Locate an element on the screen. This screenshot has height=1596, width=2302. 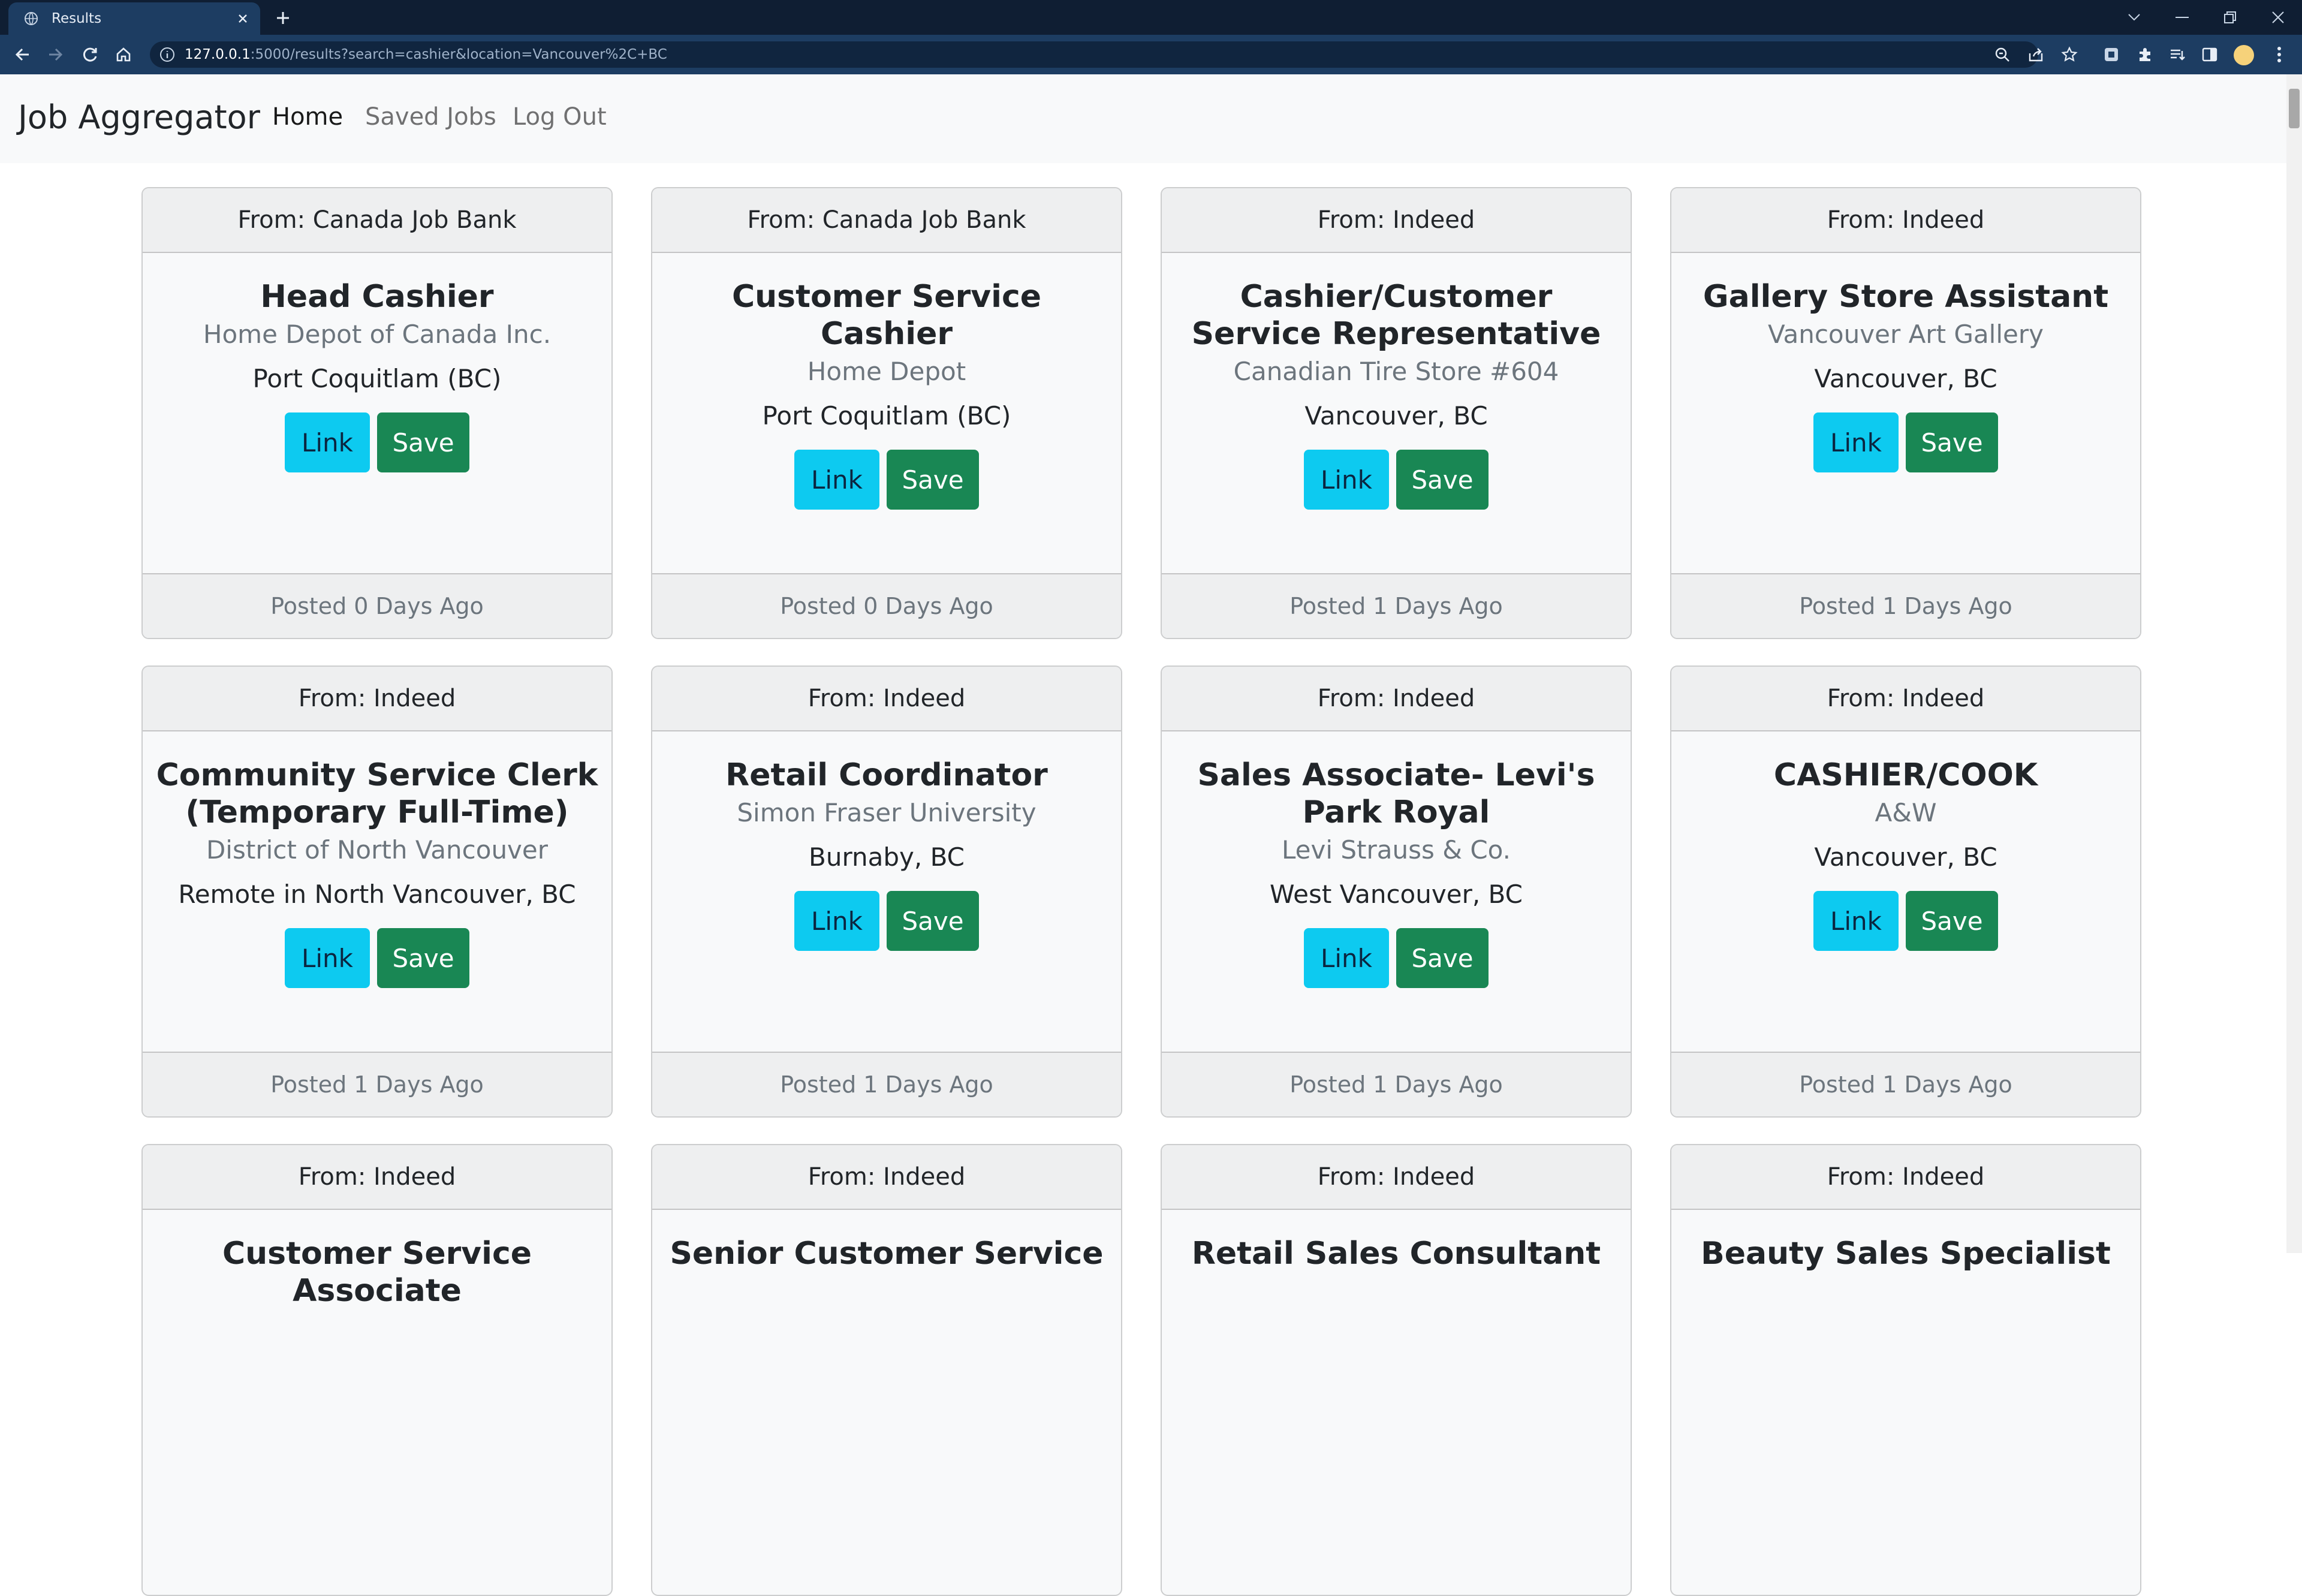
browser-tab: Results is located at coordinates (134, 18).